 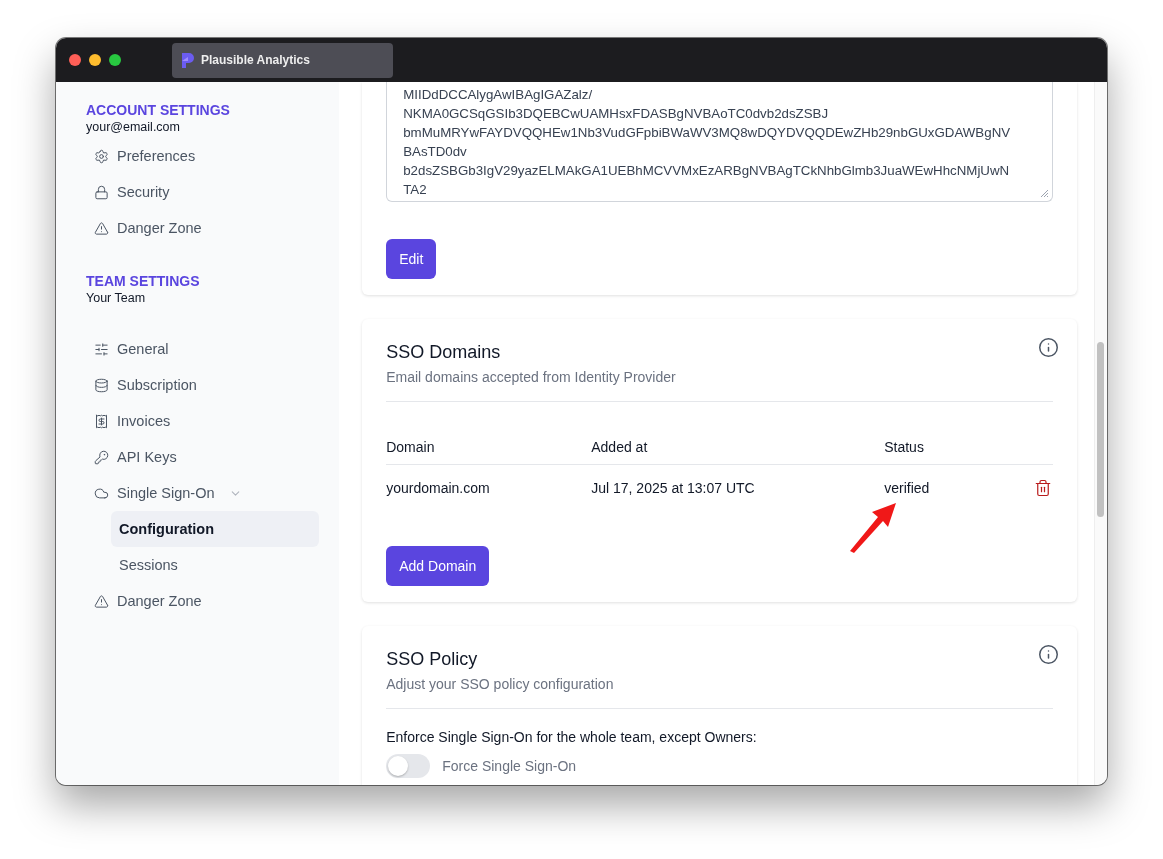 I want to click on column-header: Status, so click(x=954, y=447).